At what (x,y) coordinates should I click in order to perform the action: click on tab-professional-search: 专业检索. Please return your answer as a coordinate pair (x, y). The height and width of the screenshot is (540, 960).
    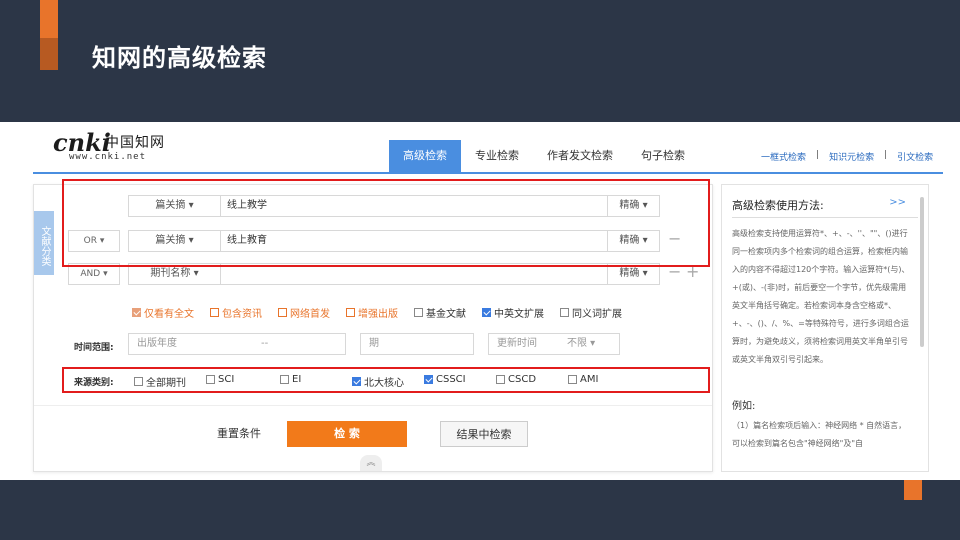
    Looking at the image, I should click on (497, 156).